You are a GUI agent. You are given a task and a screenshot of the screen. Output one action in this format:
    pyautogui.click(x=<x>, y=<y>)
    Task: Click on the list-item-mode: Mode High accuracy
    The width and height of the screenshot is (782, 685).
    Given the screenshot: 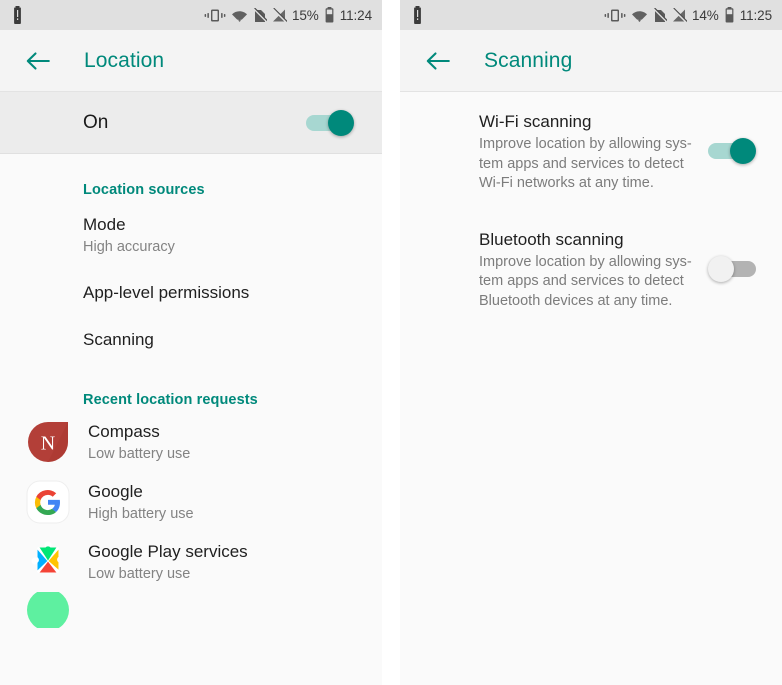 What is the action you would take?
    pyautogui.click(x=191, y=236)
    